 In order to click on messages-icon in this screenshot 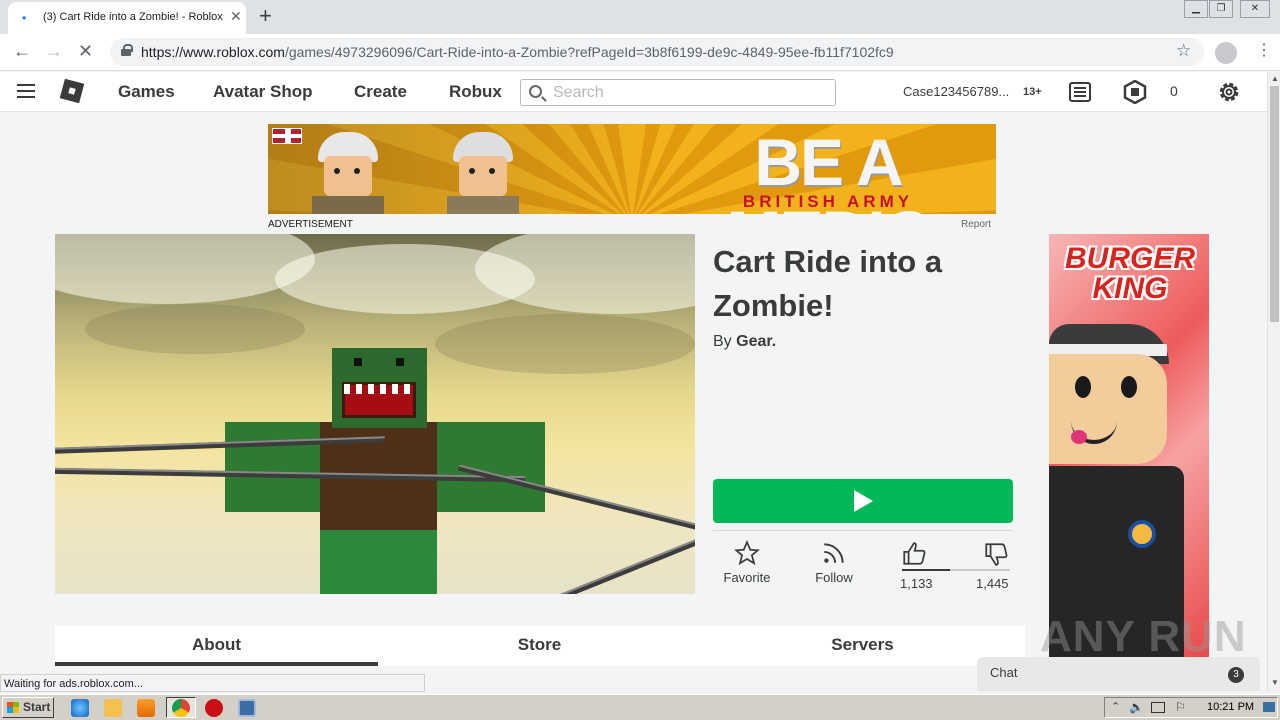, I will do `click(1080, 92)`.